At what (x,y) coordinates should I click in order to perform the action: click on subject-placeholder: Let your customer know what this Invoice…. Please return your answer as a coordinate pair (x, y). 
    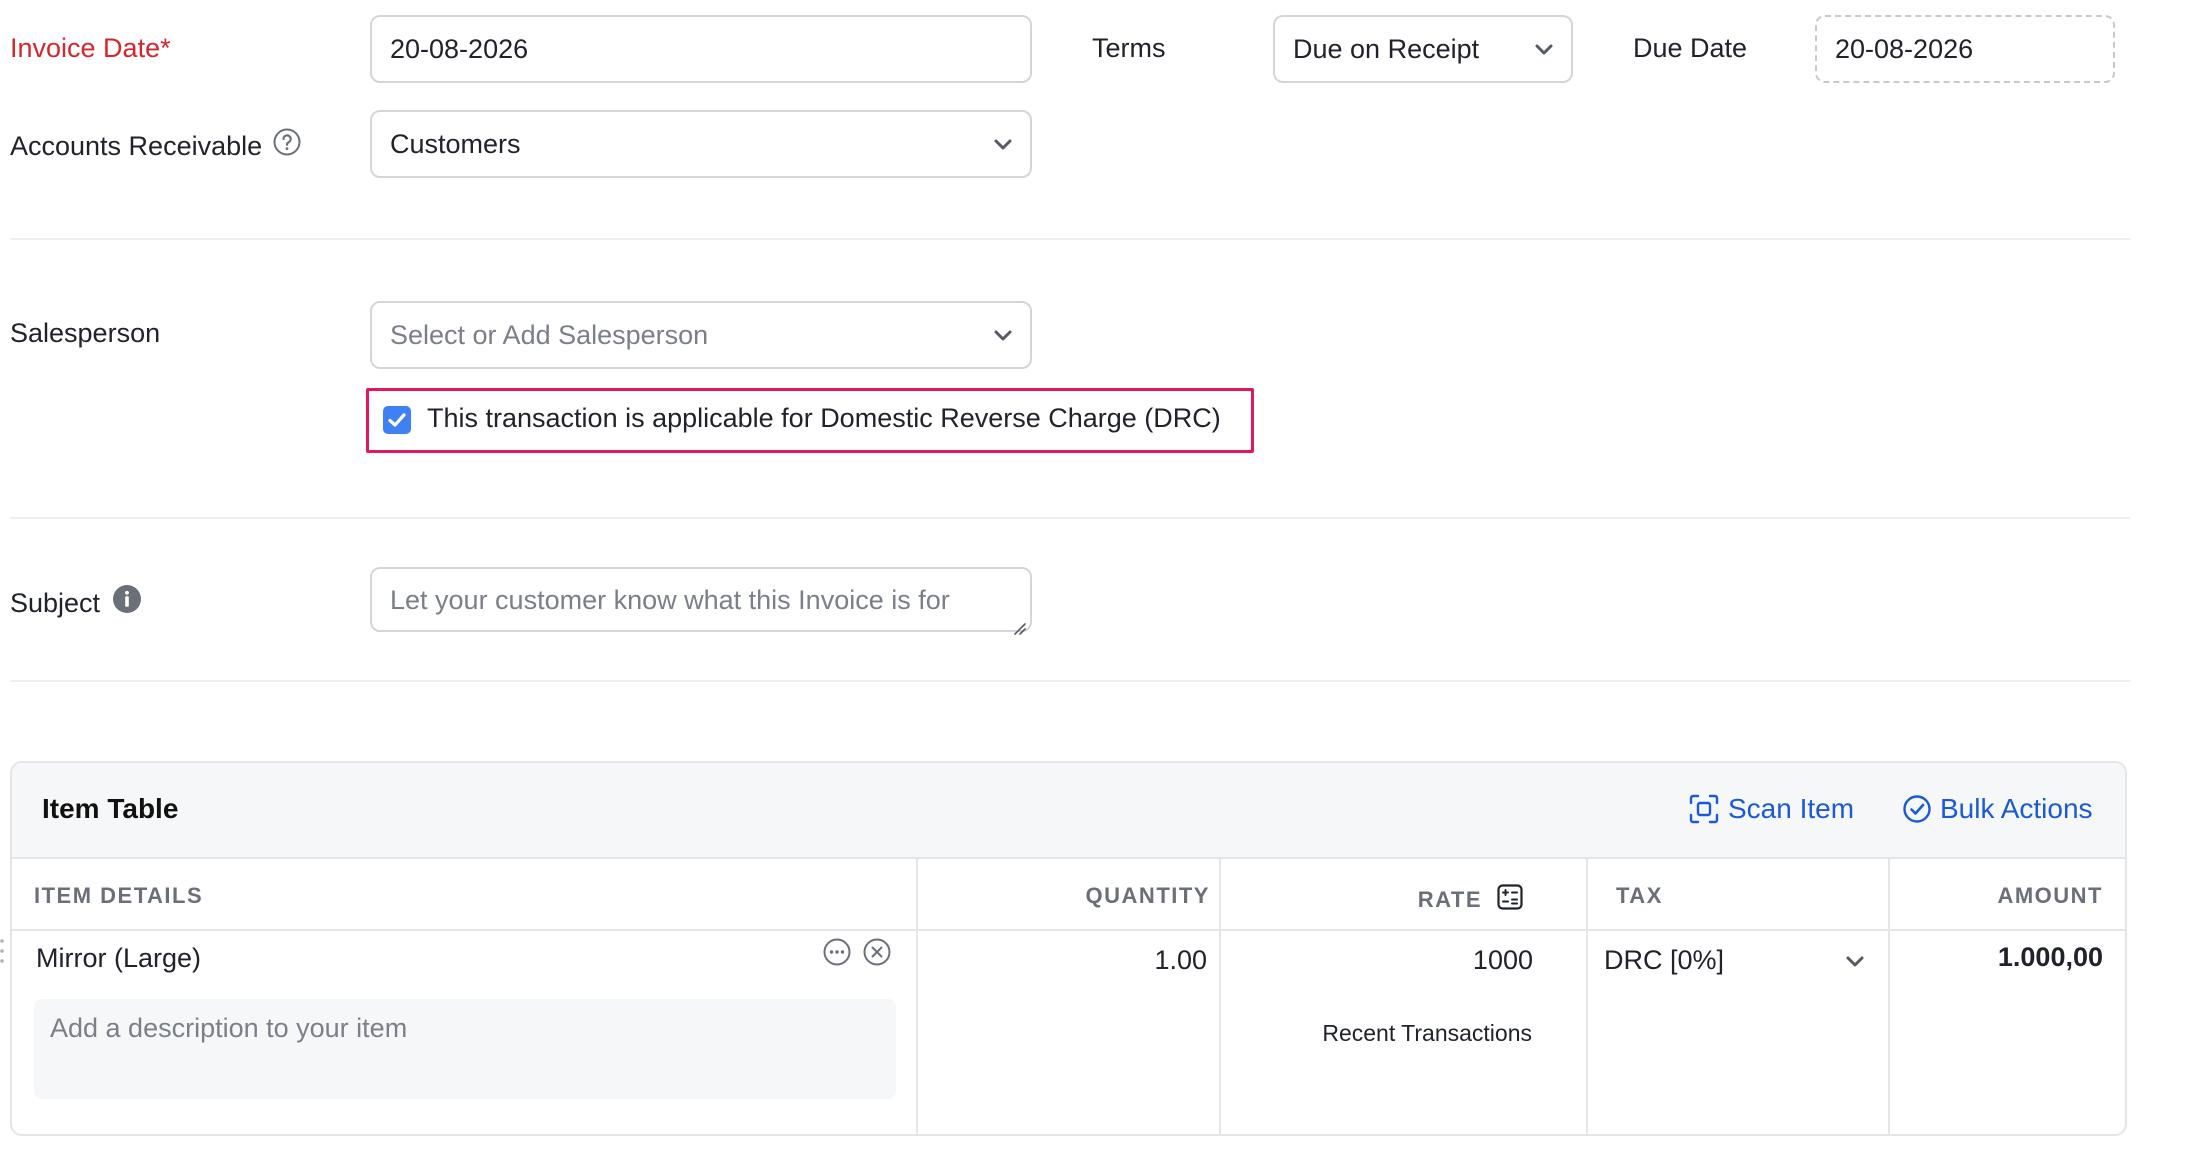
    Looking at the image, I should click on (670, 599).